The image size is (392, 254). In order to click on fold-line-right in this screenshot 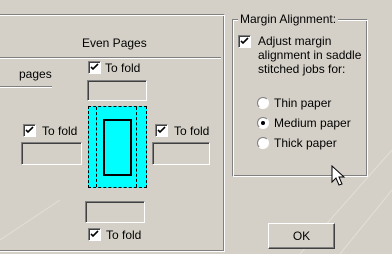, I will do `click(136, 147)`.